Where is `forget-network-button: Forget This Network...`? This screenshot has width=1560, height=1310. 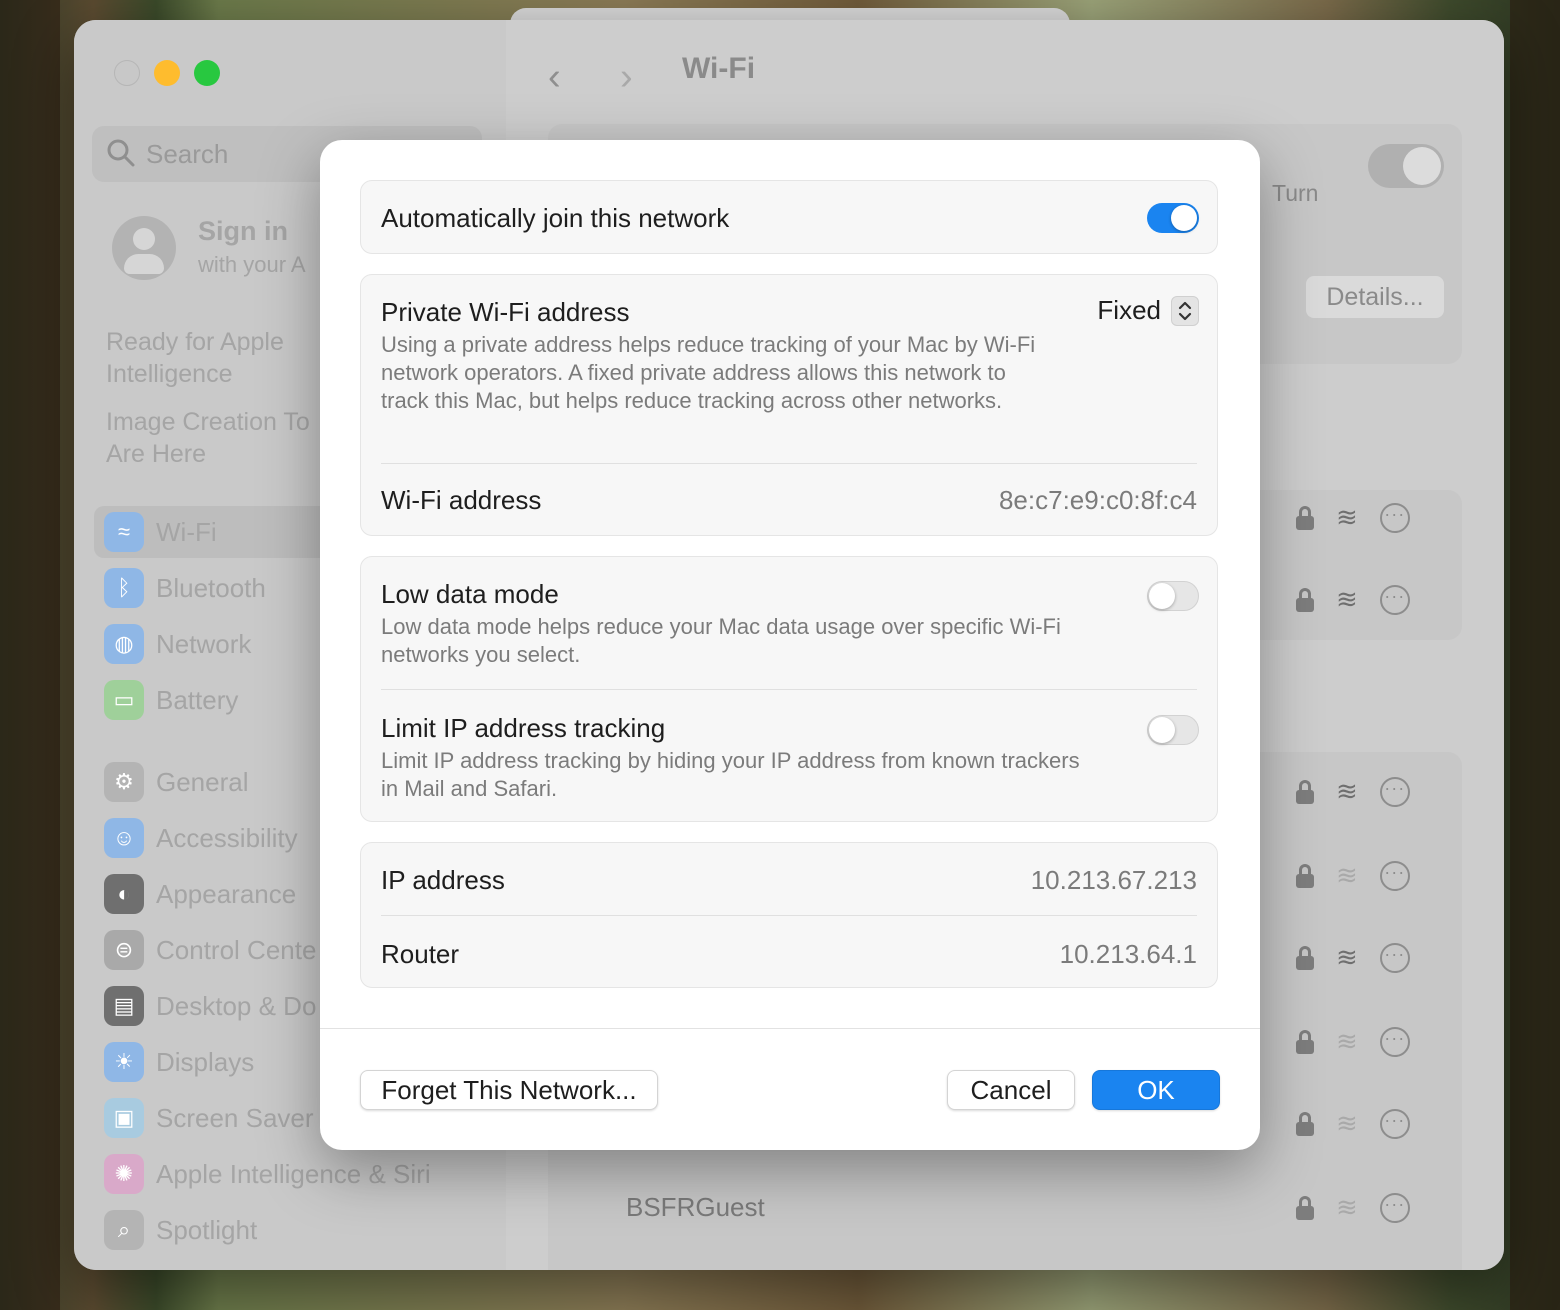 forget-network-button: Forget This Network... is located at coordinates (509, 1090).